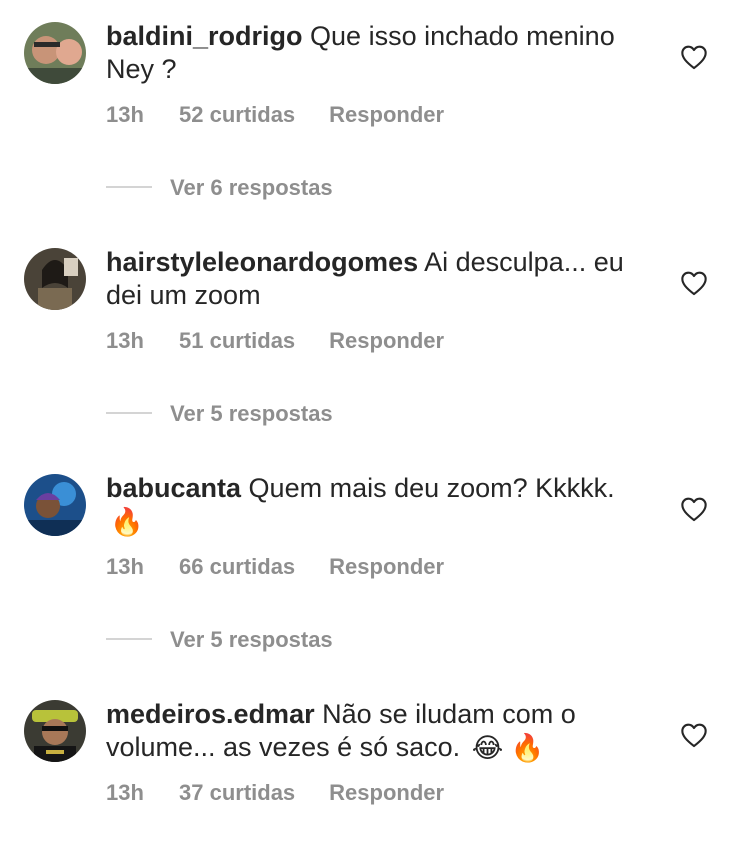  What do you see at coordinates (127, 522) in the screenshot?
I see `fire-emoji-icon: 🔥` at bounding box center [127, 522].